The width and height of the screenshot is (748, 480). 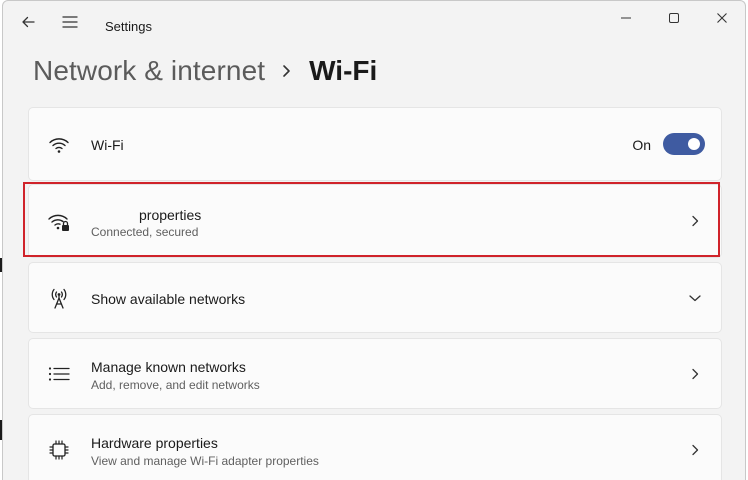 I want to click on page-title: Wi-Fi, so click(x=343, y=70).